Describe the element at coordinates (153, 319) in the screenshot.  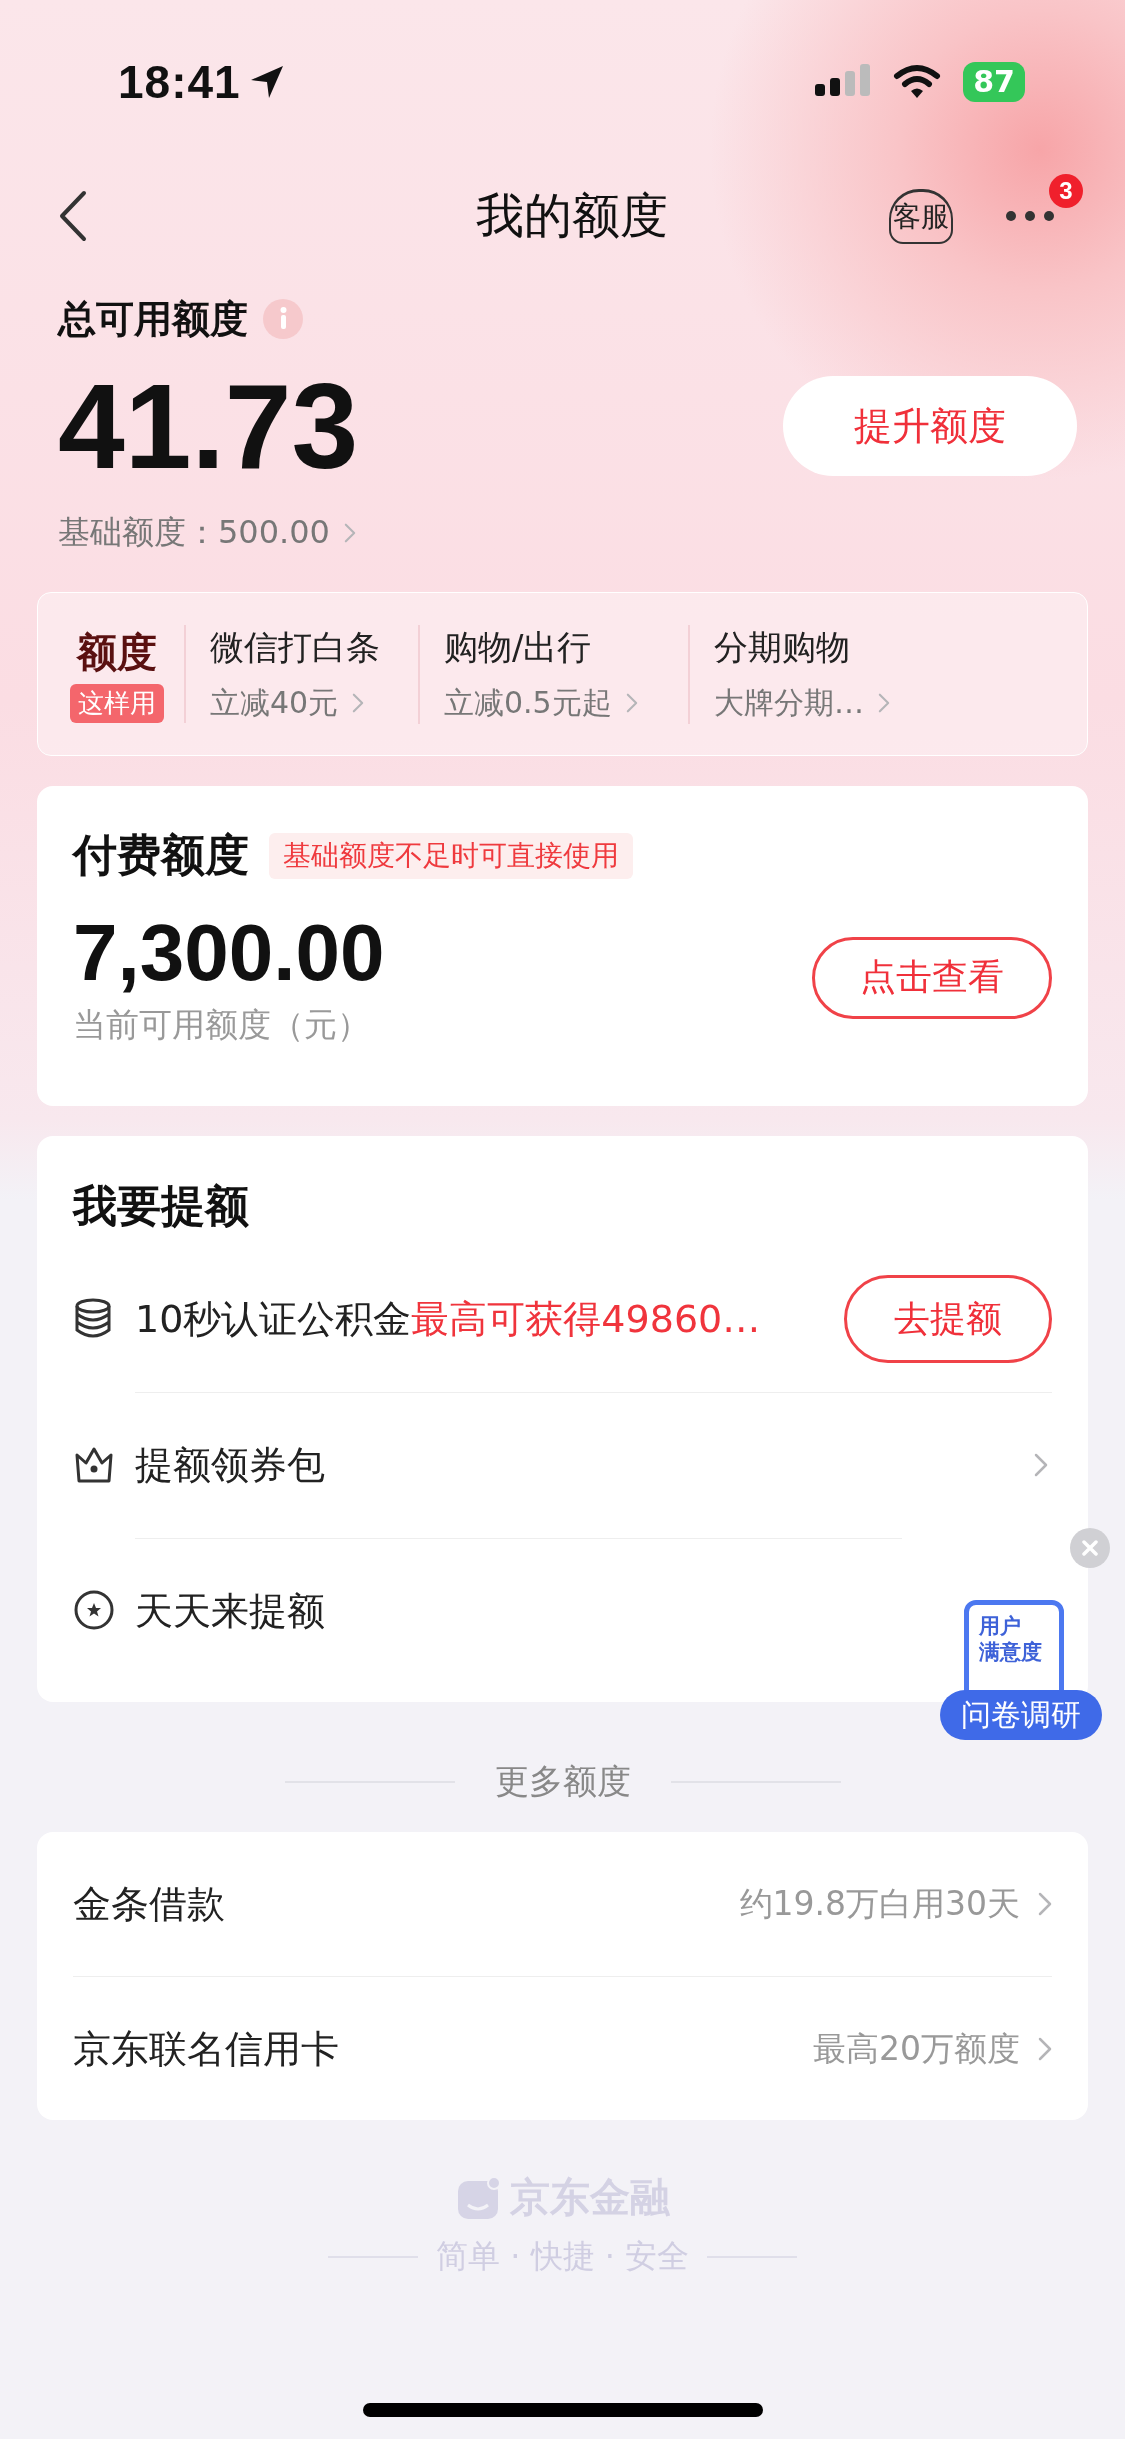
I see `total-credit-label: 总可用额度` at that location.